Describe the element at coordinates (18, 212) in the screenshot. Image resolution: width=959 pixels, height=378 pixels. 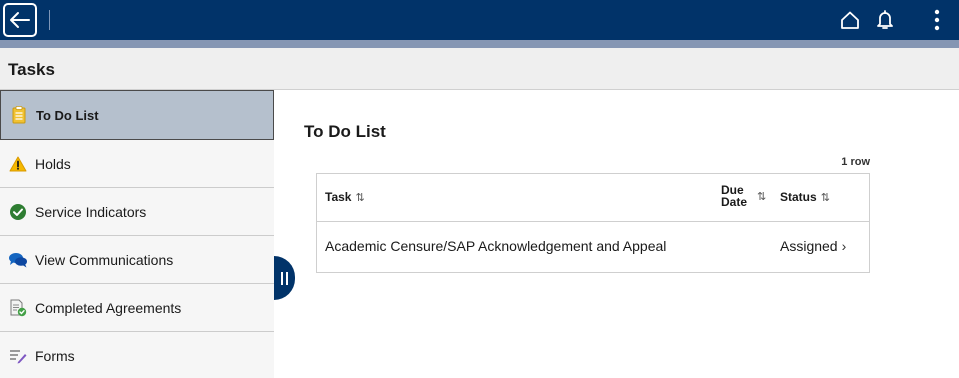
I see `check-circle-icon` at that location.